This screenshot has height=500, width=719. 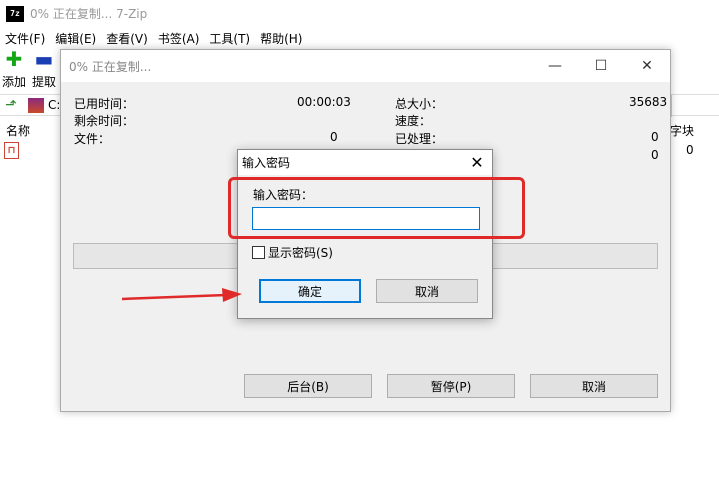 What do you see at coordinates (258, 252) in the screenshot?
I see `show-password-checkbox` at bounding box center [258, 252].